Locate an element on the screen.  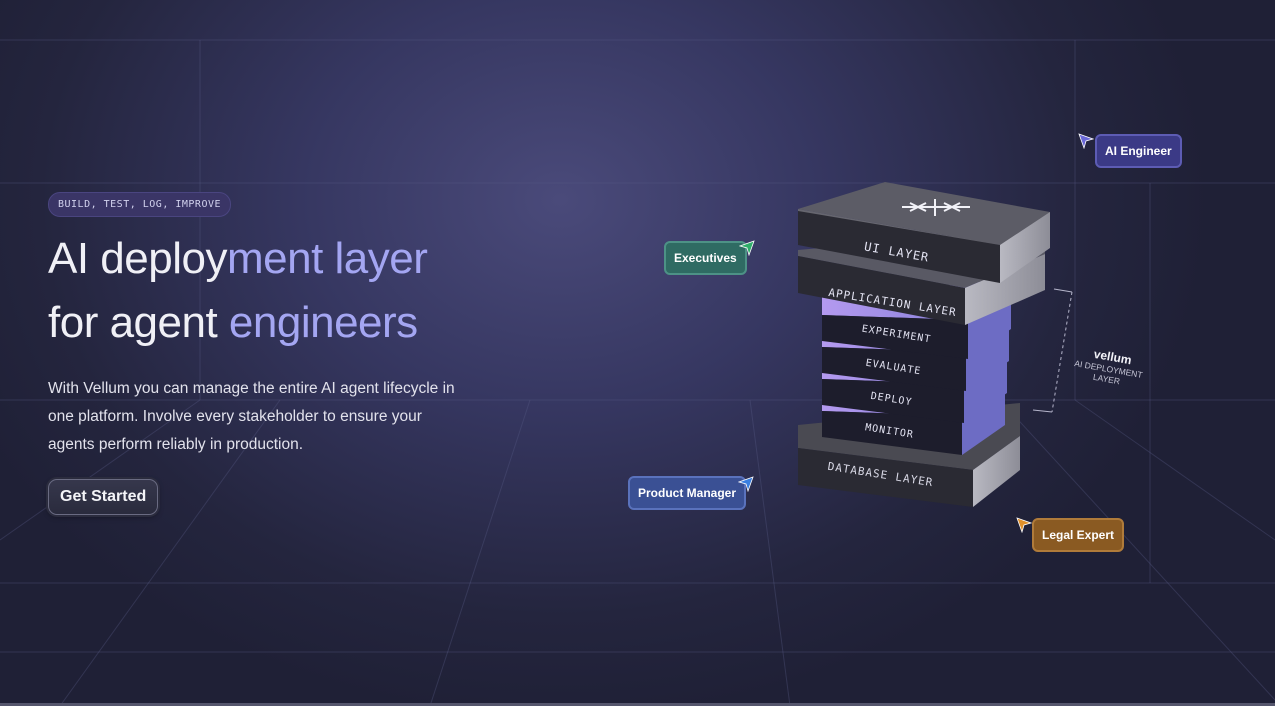
deployment-layer-bracket is located at coordinates (1052, 350).